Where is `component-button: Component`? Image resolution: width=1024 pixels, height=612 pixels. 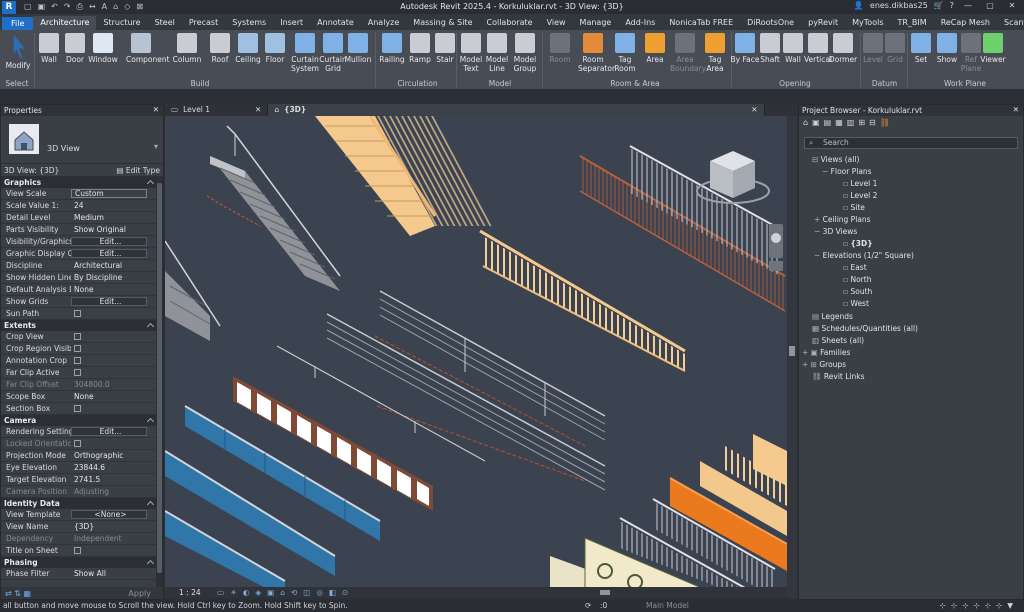 component-button: Component is located at coordinates (148, 48).